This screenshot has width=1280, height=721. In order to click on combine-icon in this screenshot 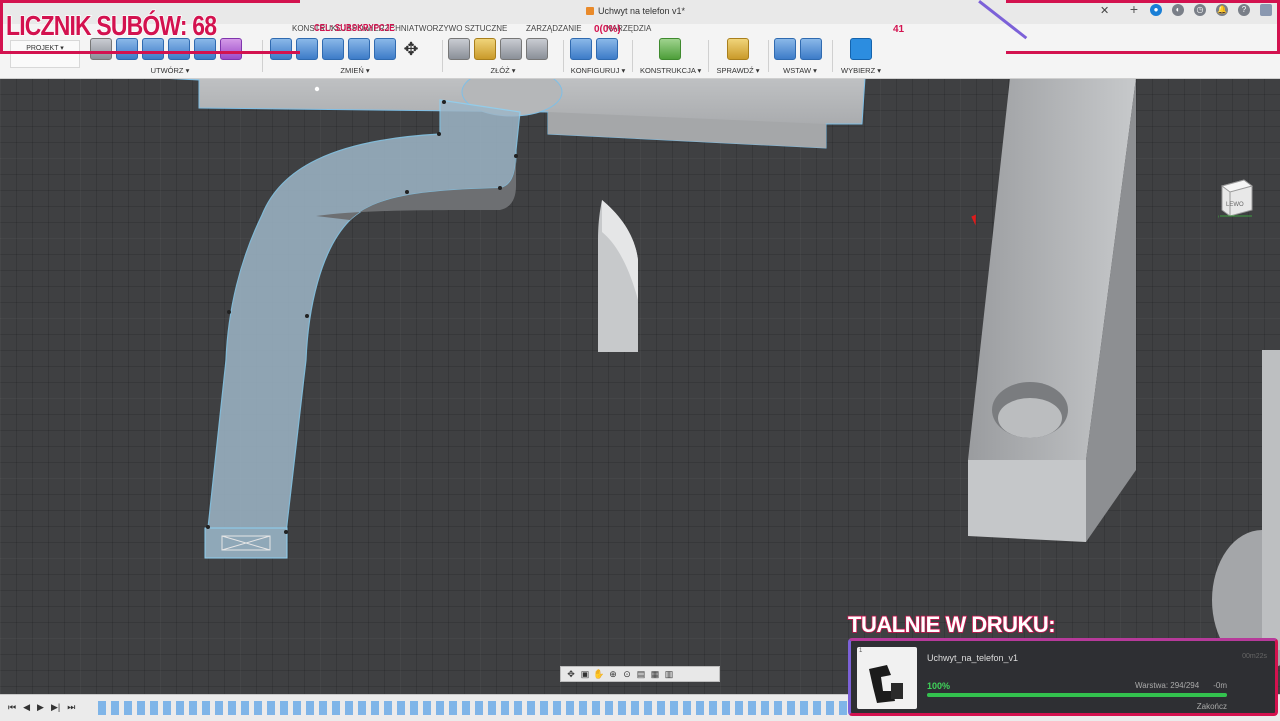, I will do `click(359, 49)`.